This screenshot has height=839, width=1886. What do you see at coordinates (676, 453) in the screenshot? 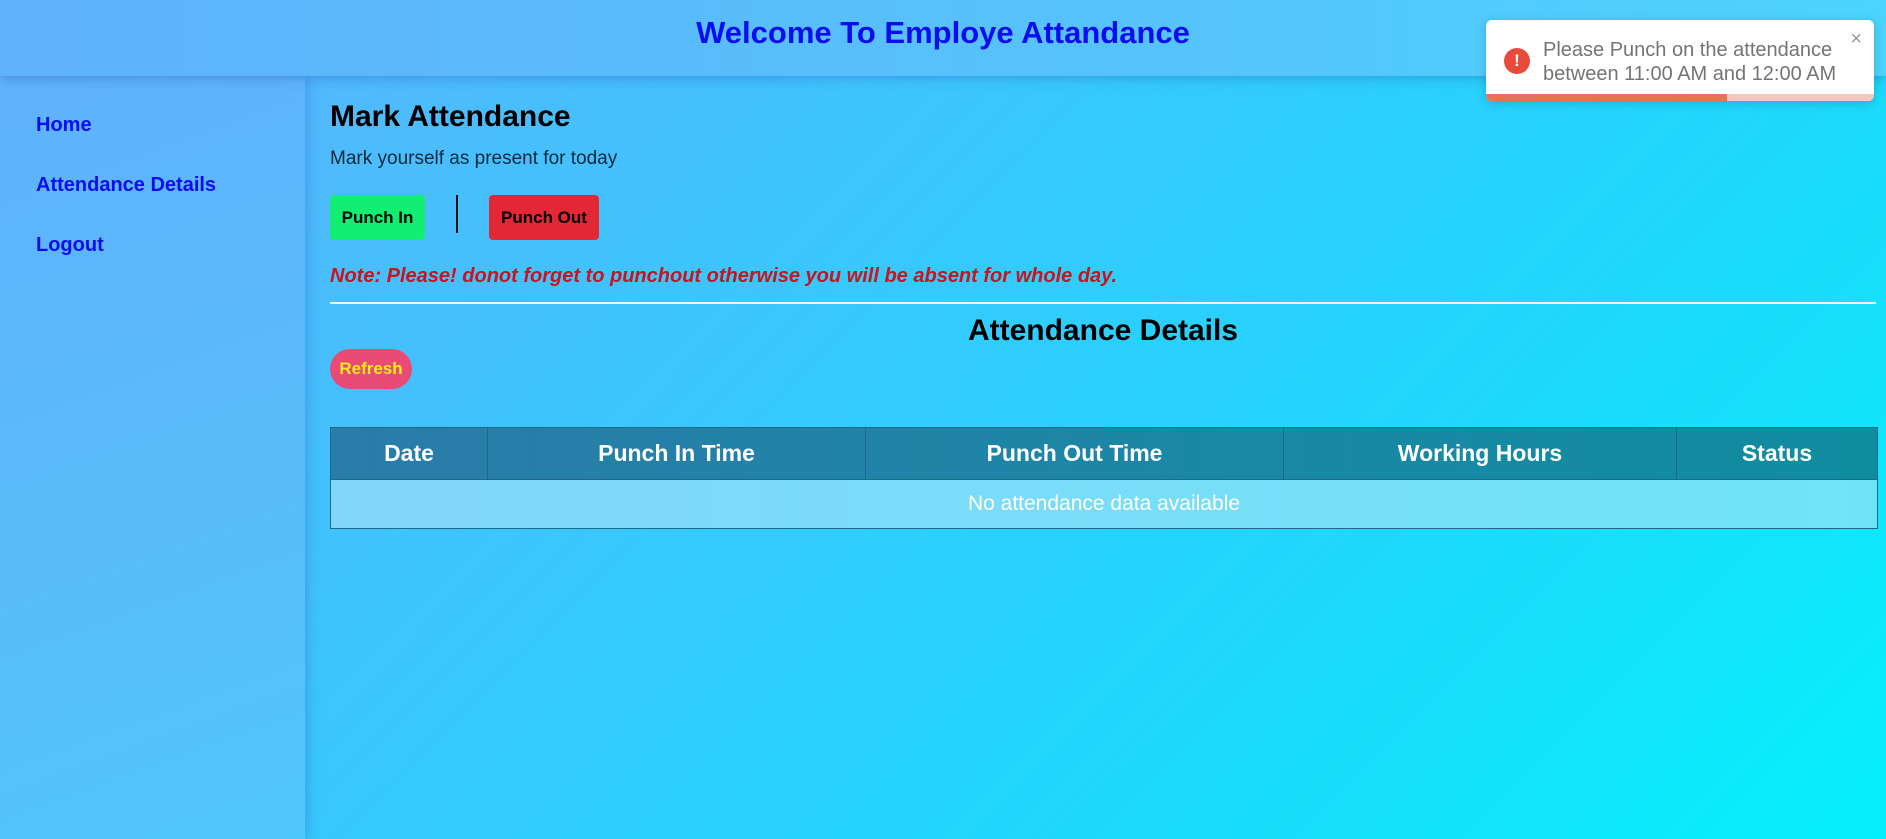
I see `column-header-punch-in-time: Punch In Time` at bounding box center [676, 453].